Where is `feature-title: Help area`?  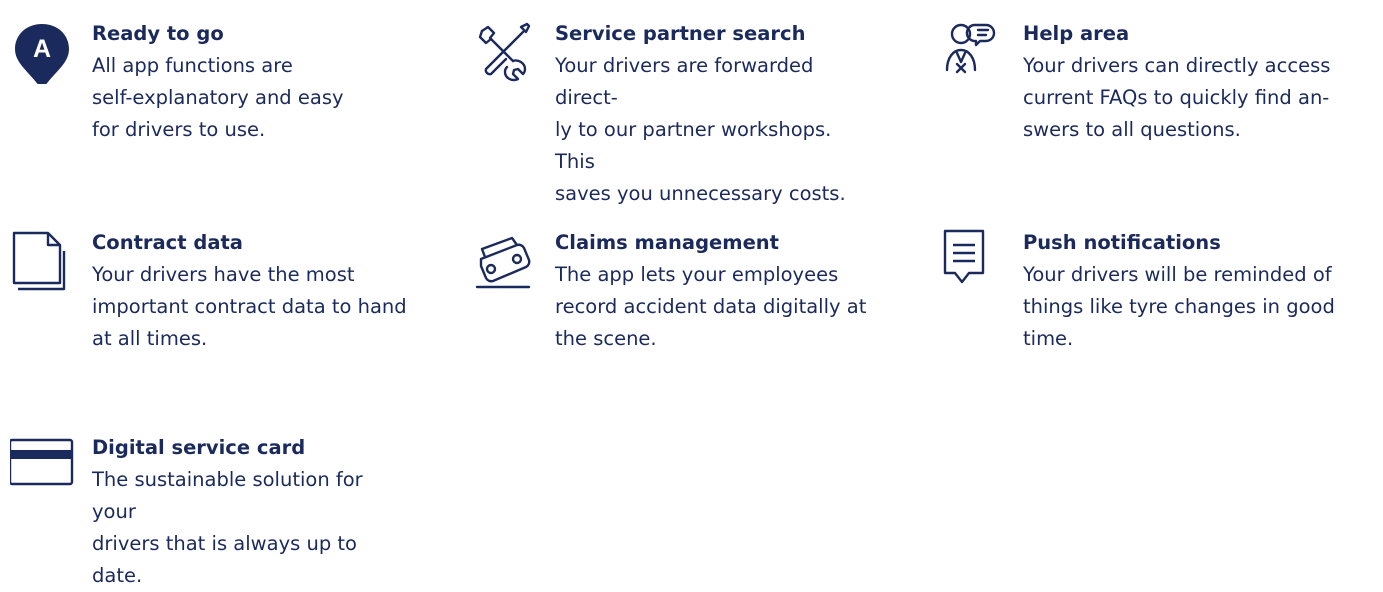 feature-title: Help area is located at coordinates (1076, 33).